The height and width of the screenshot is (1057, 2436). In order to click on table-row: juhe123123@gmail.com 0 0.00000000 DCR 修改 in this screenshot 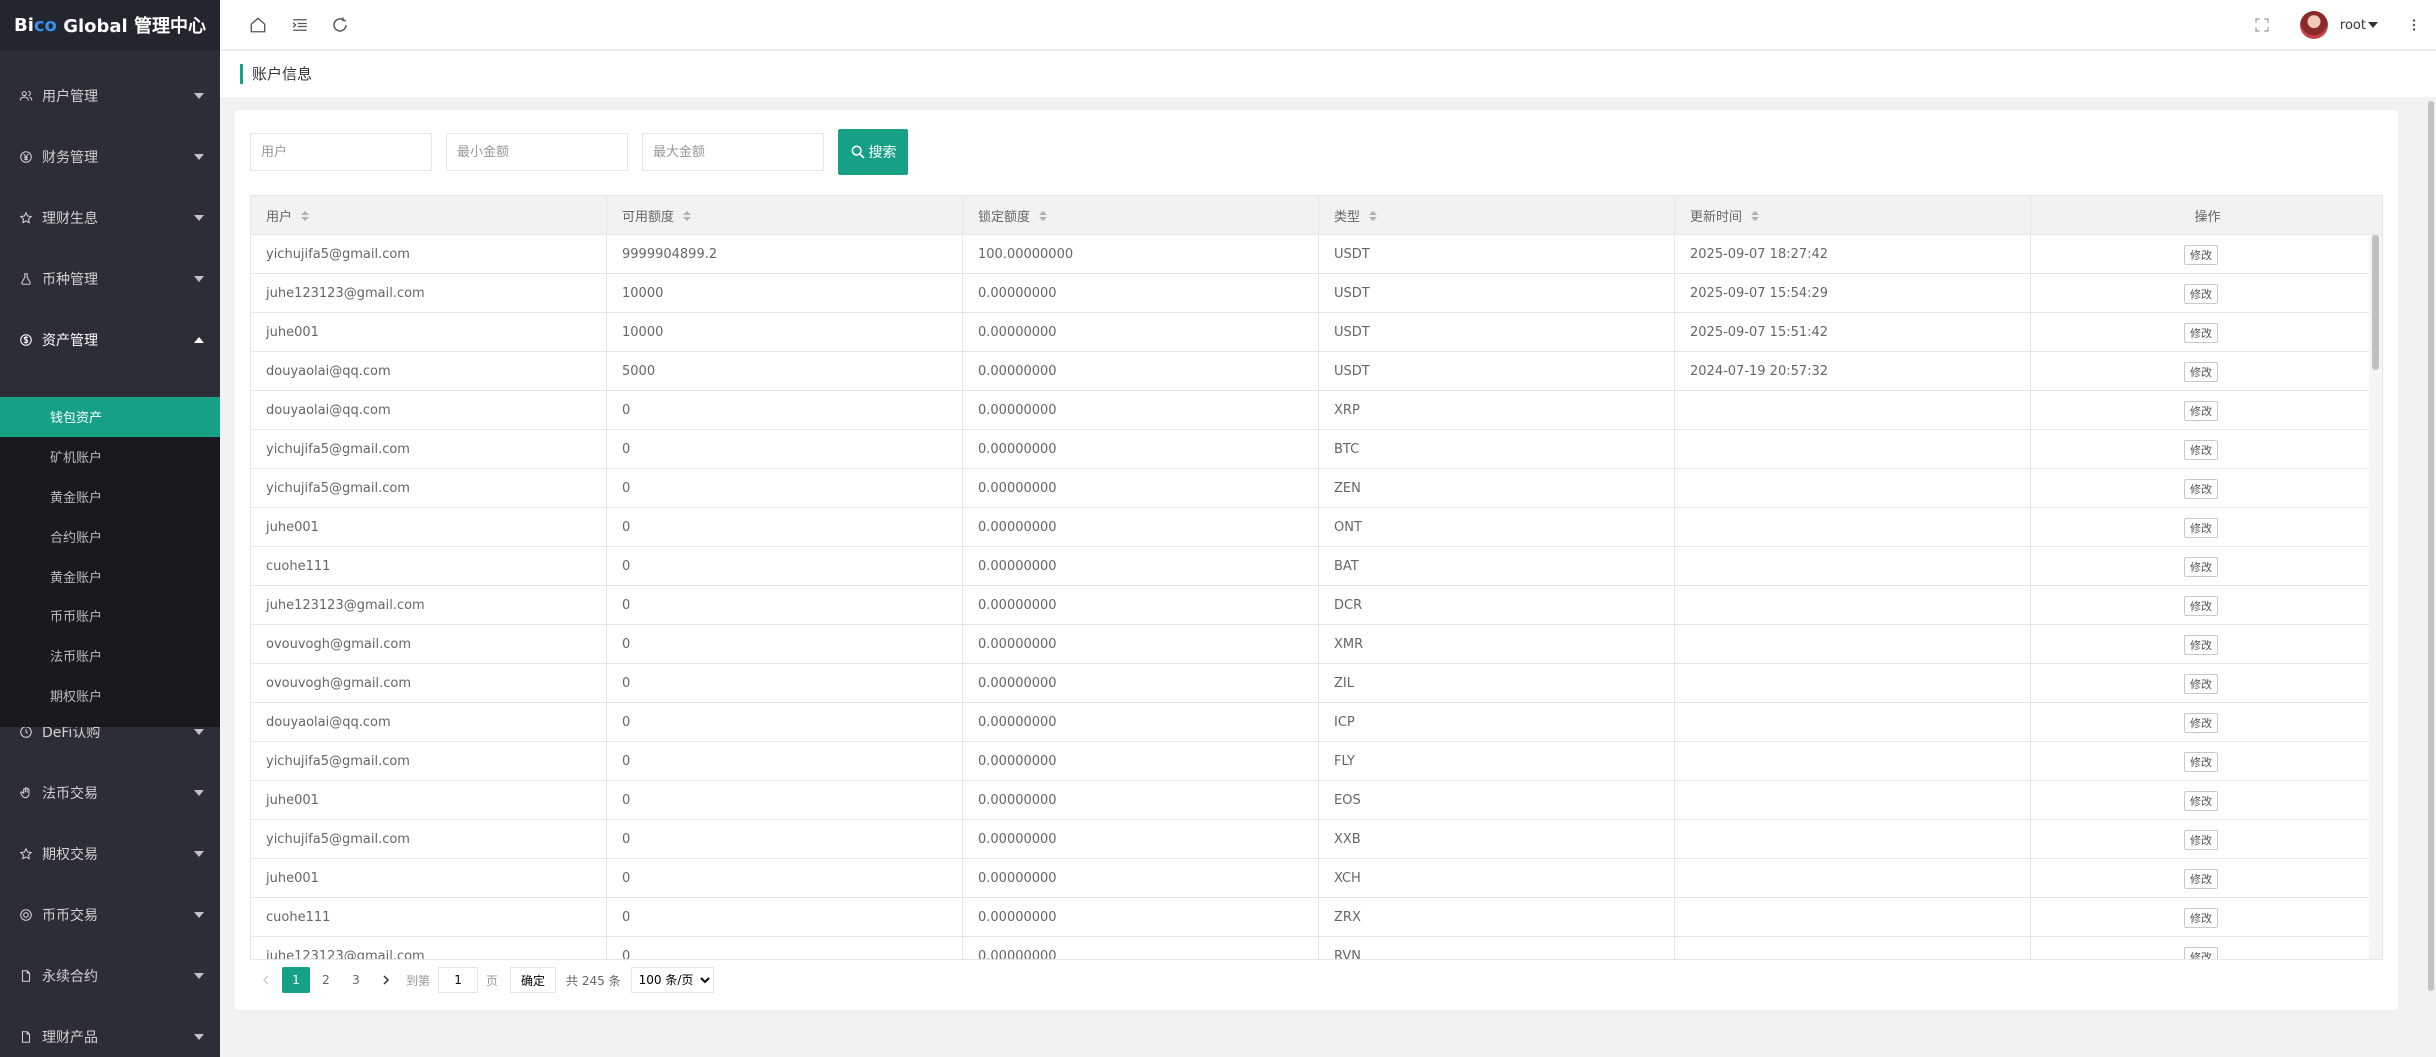, I will do `click(1311, 605)`.